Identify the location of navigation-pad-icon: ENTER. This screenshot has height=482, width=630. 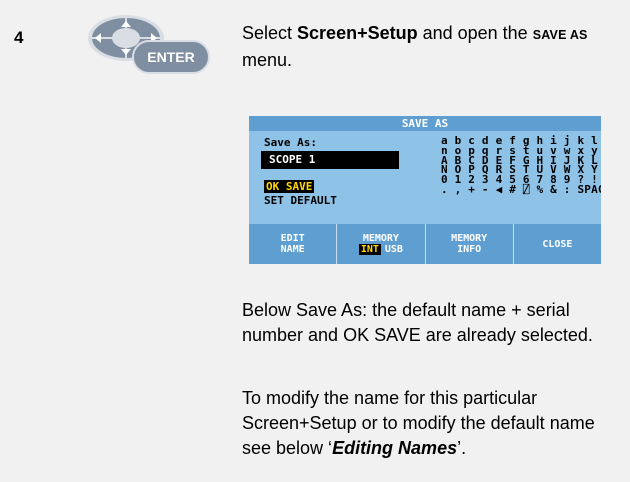
(148, 44).